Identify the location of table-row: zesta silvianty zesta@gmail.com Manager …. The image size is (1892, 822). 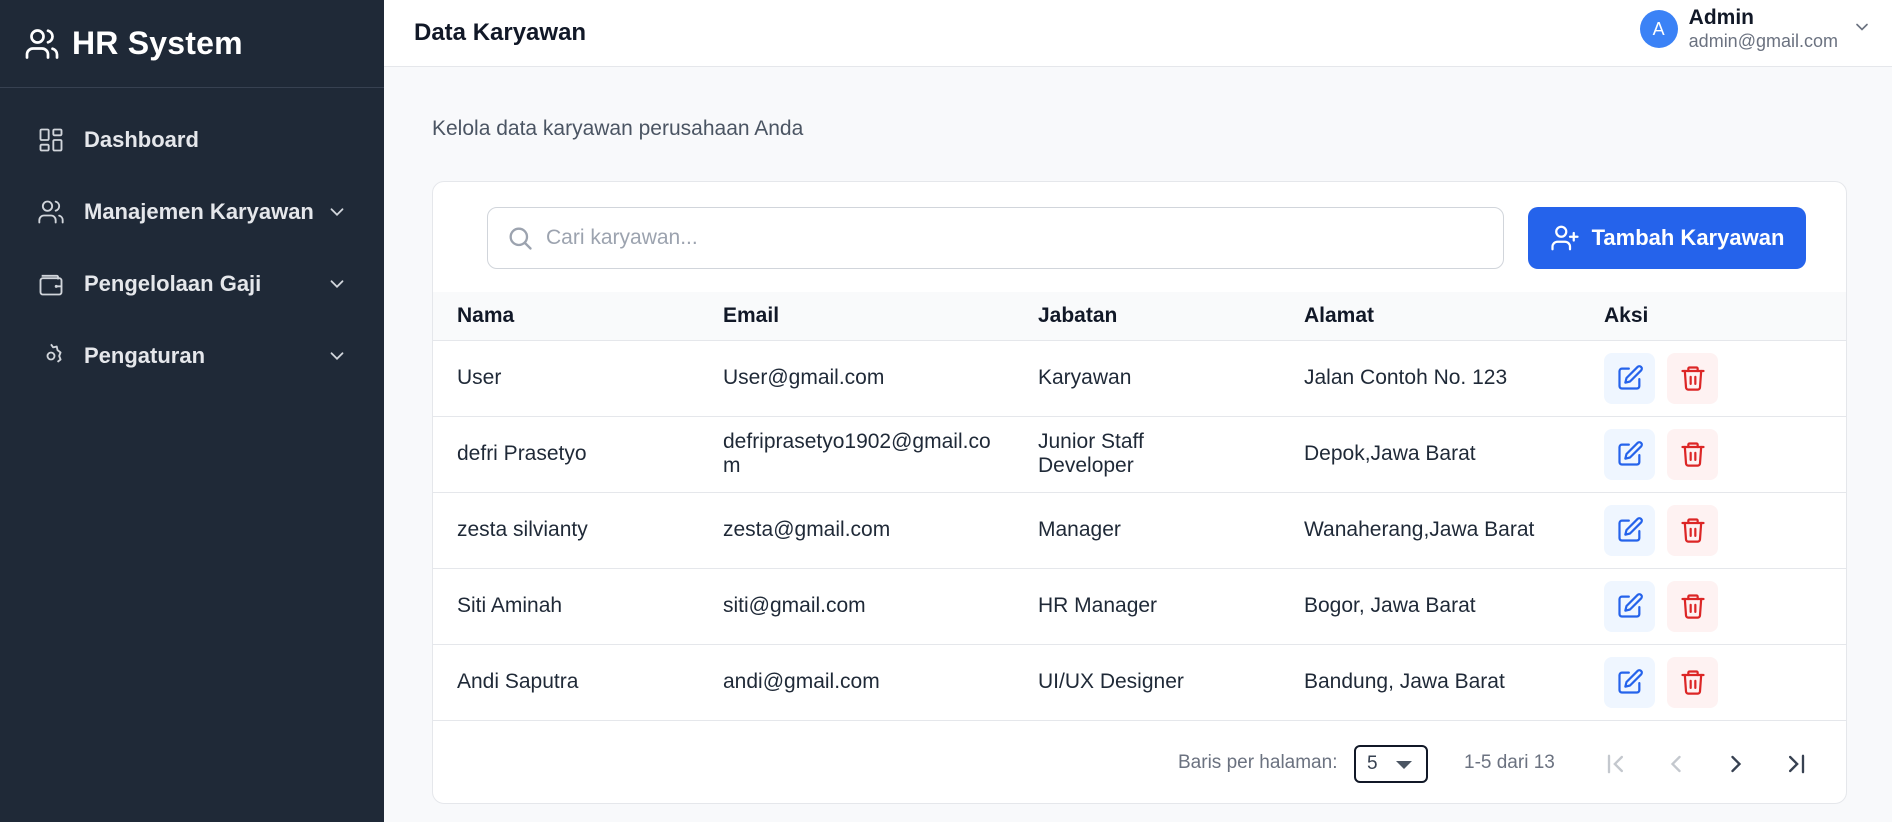
(1139, 530).